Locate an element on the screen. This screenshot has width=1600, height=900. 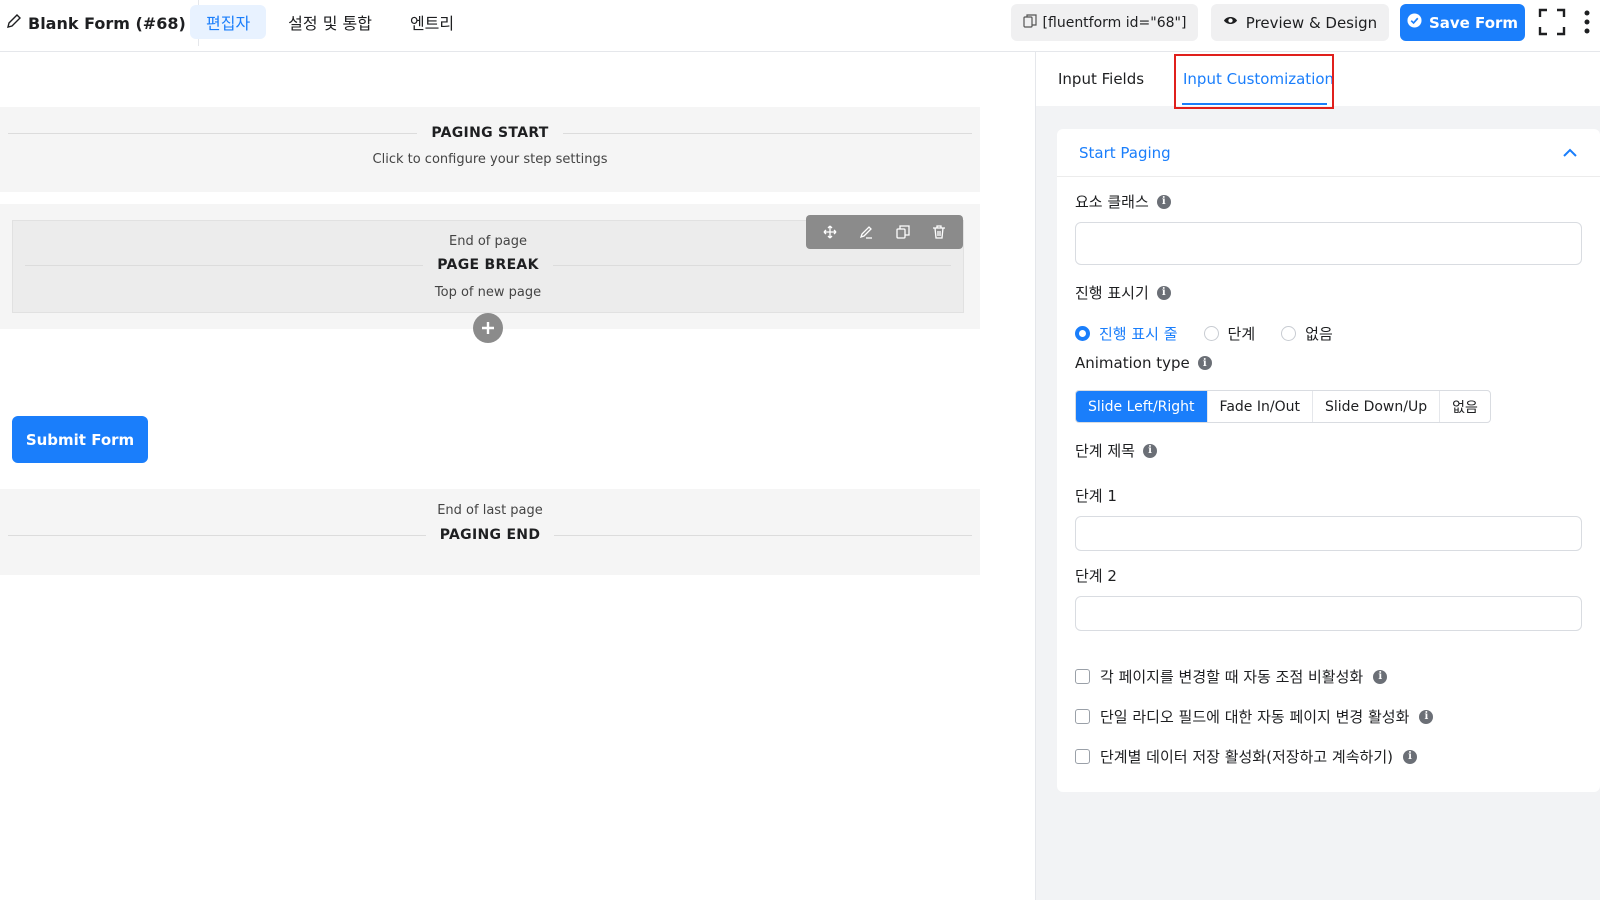
progress-indicator-label: 진행 표시기 i is located at coordinates (1123, 292).